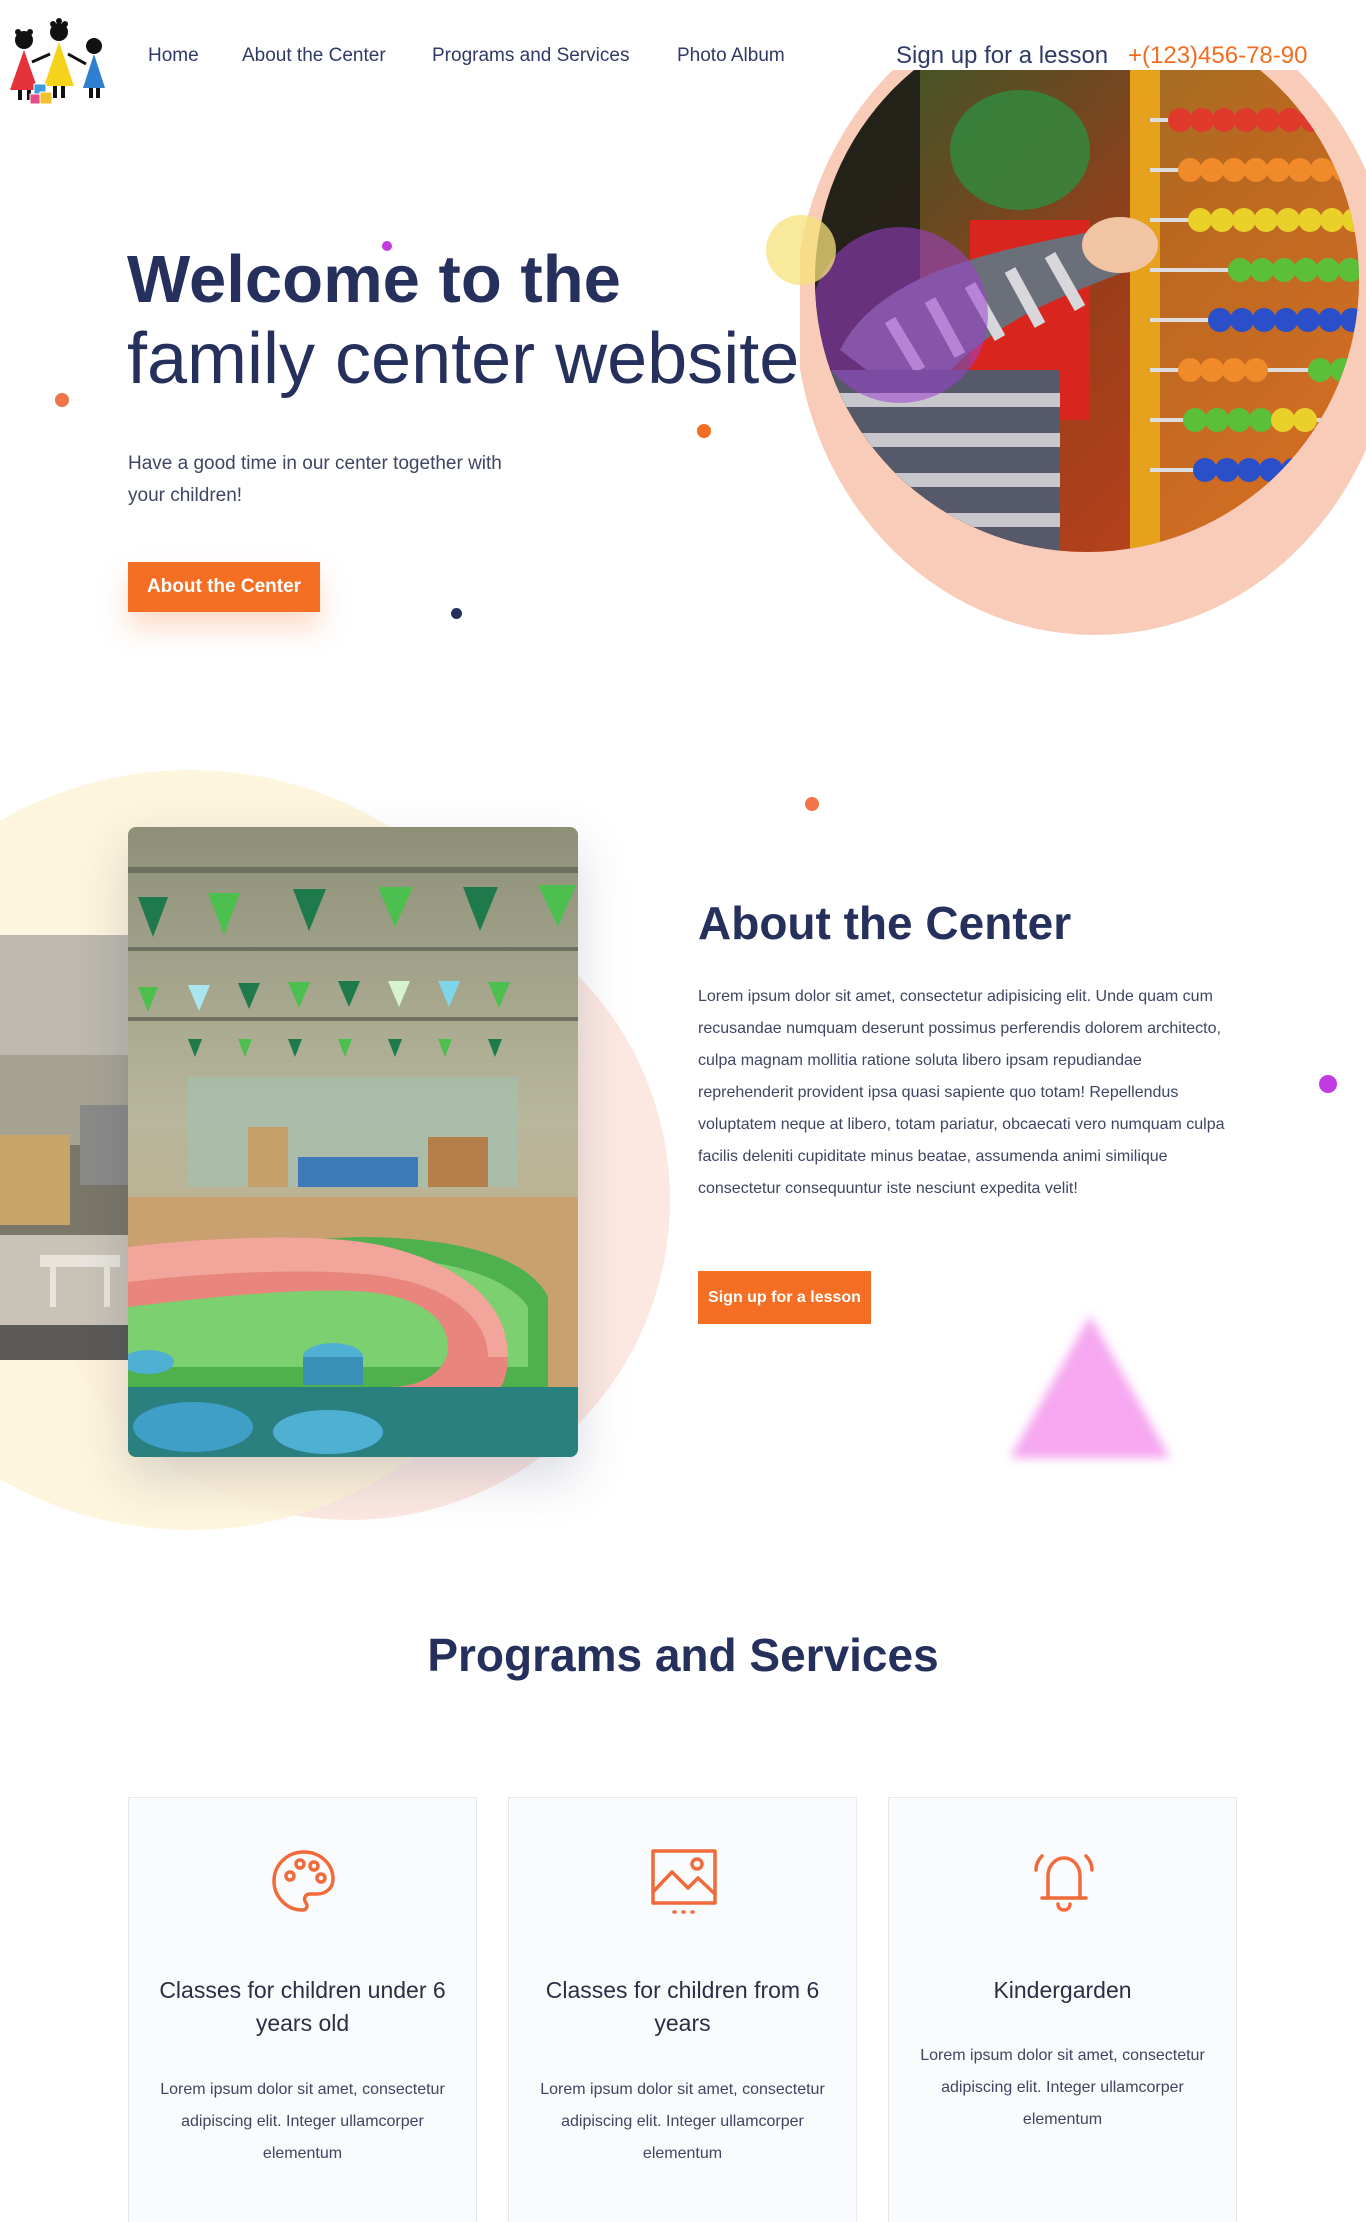 The image size is (1366, 2222). What do you see at coordinates (1062, 1990) in the screenshot?
I see `program-card-title: Kindergarden` at bounding box center [1062, 1990].